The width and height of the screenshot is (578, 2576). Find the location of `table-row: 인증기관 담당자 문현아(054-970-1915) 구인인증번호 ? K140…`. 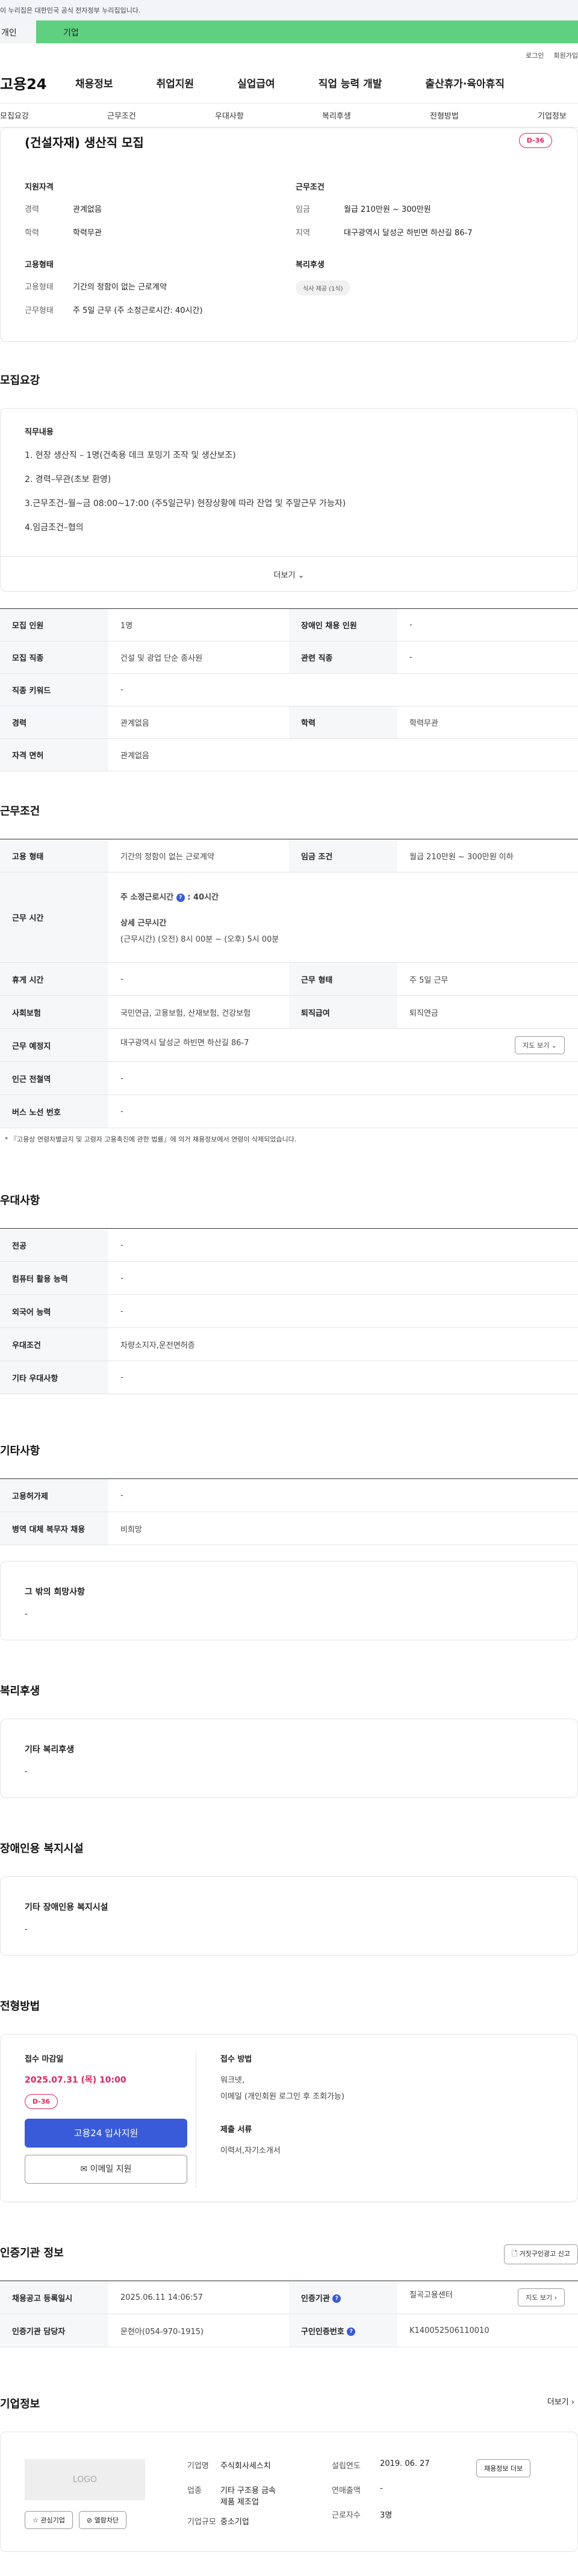

table-row: 인증기관 담당자 문현아(054-970-1915) 구인인증번호 ? K140… is located at coordinates (289, 2330).